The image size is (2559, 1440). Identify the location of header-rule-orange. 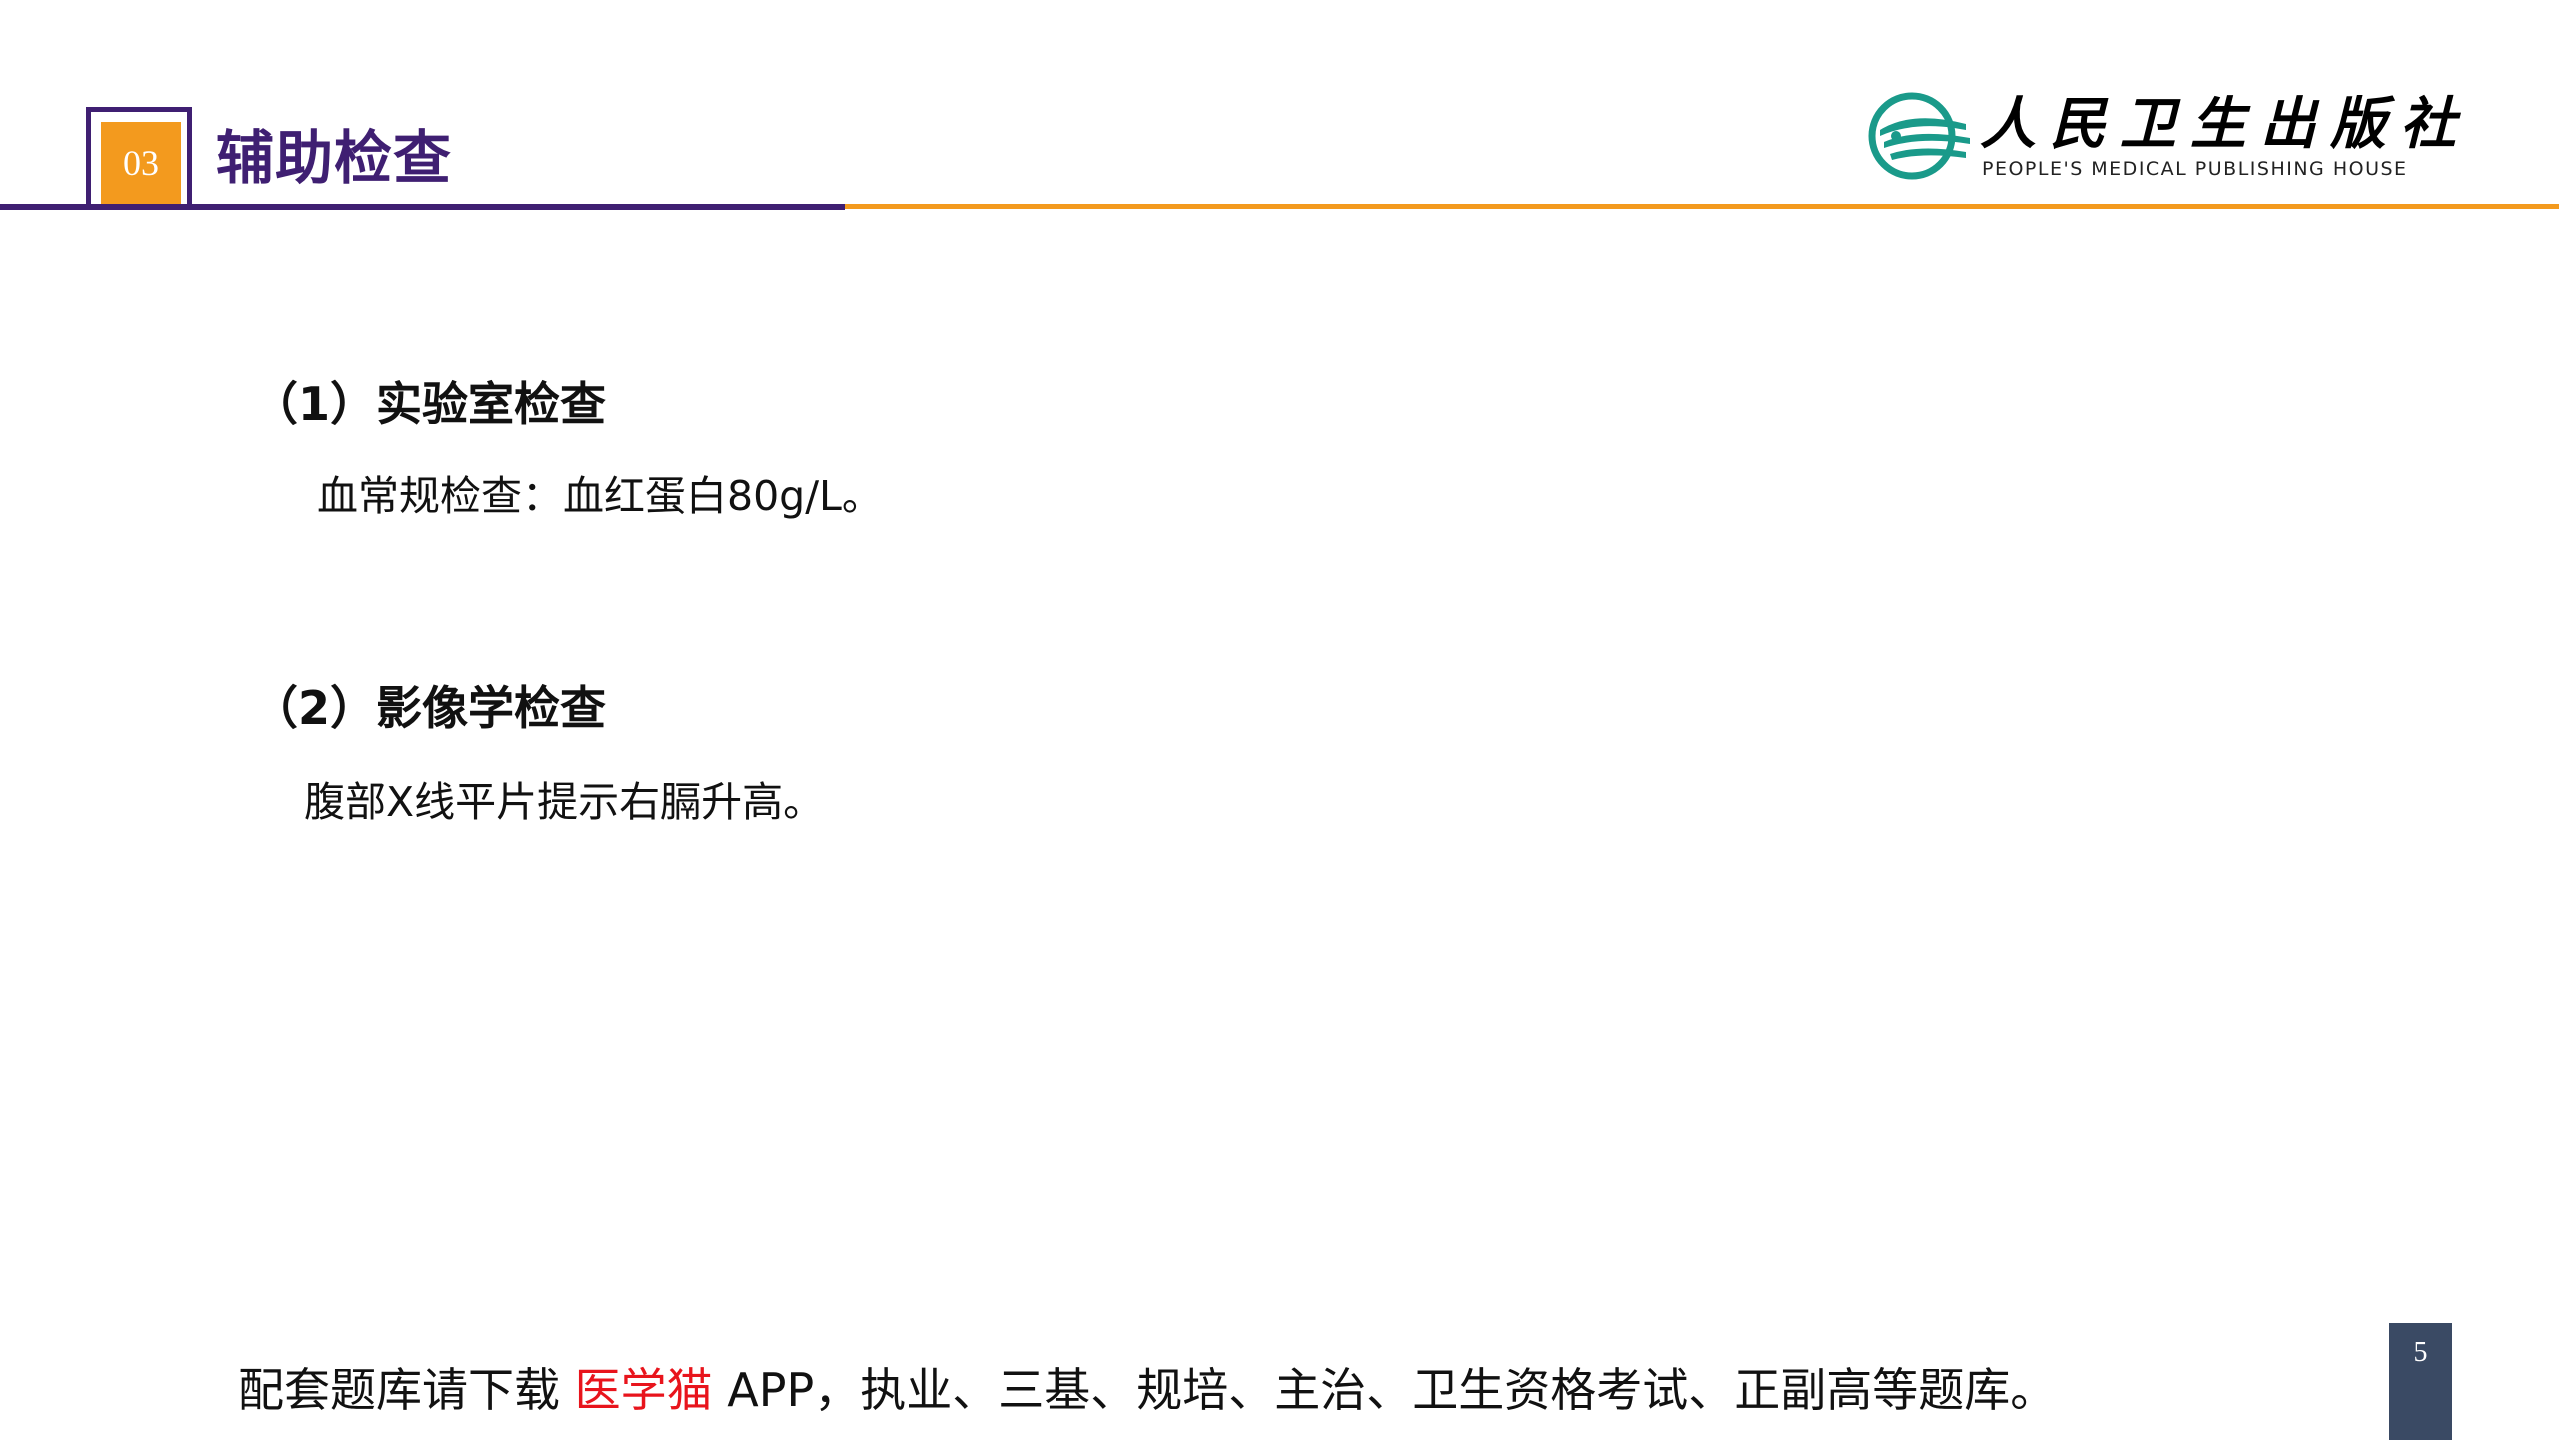
(1702, 206).